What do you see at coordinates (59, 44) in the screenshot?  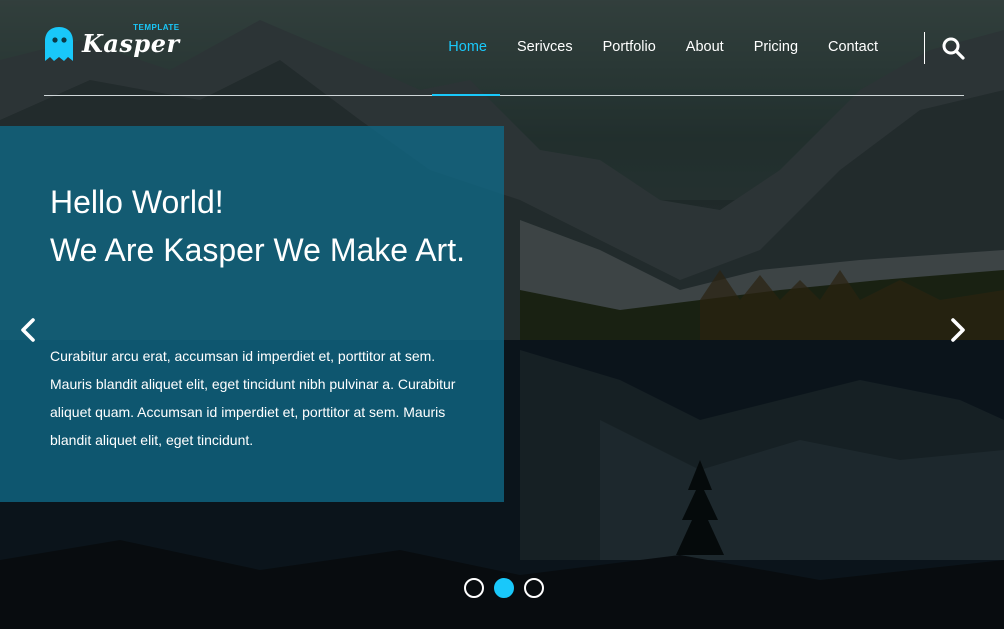 I see `ghost-icon` at bounding box center [59, 44].